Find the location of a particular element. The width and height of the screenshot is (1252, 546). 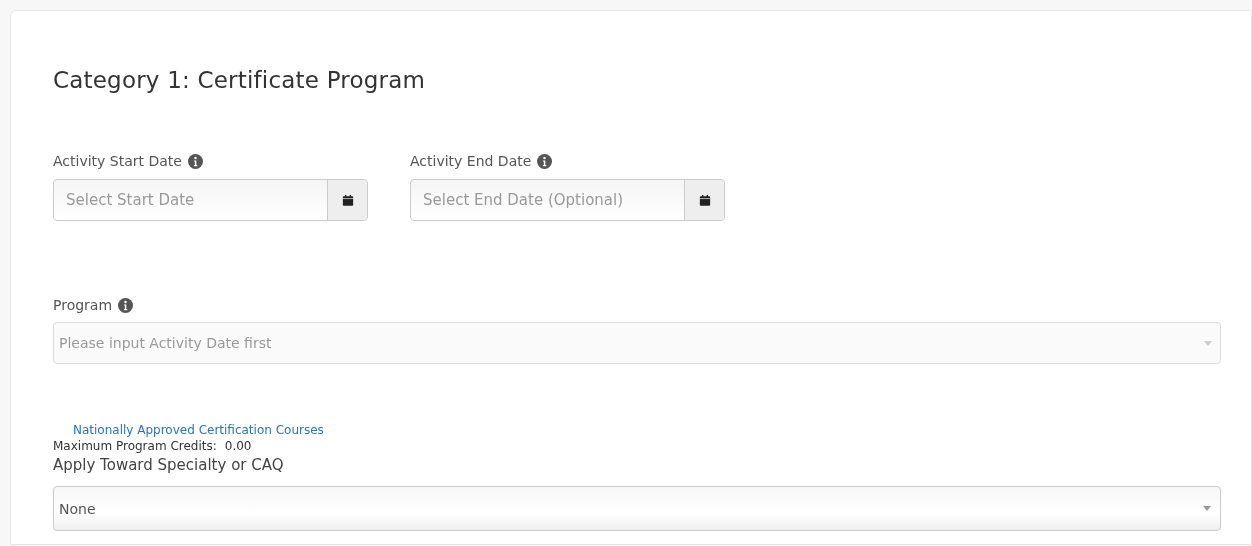

date-field: Select End Date (Optional) is located at coordinates (567, 200).